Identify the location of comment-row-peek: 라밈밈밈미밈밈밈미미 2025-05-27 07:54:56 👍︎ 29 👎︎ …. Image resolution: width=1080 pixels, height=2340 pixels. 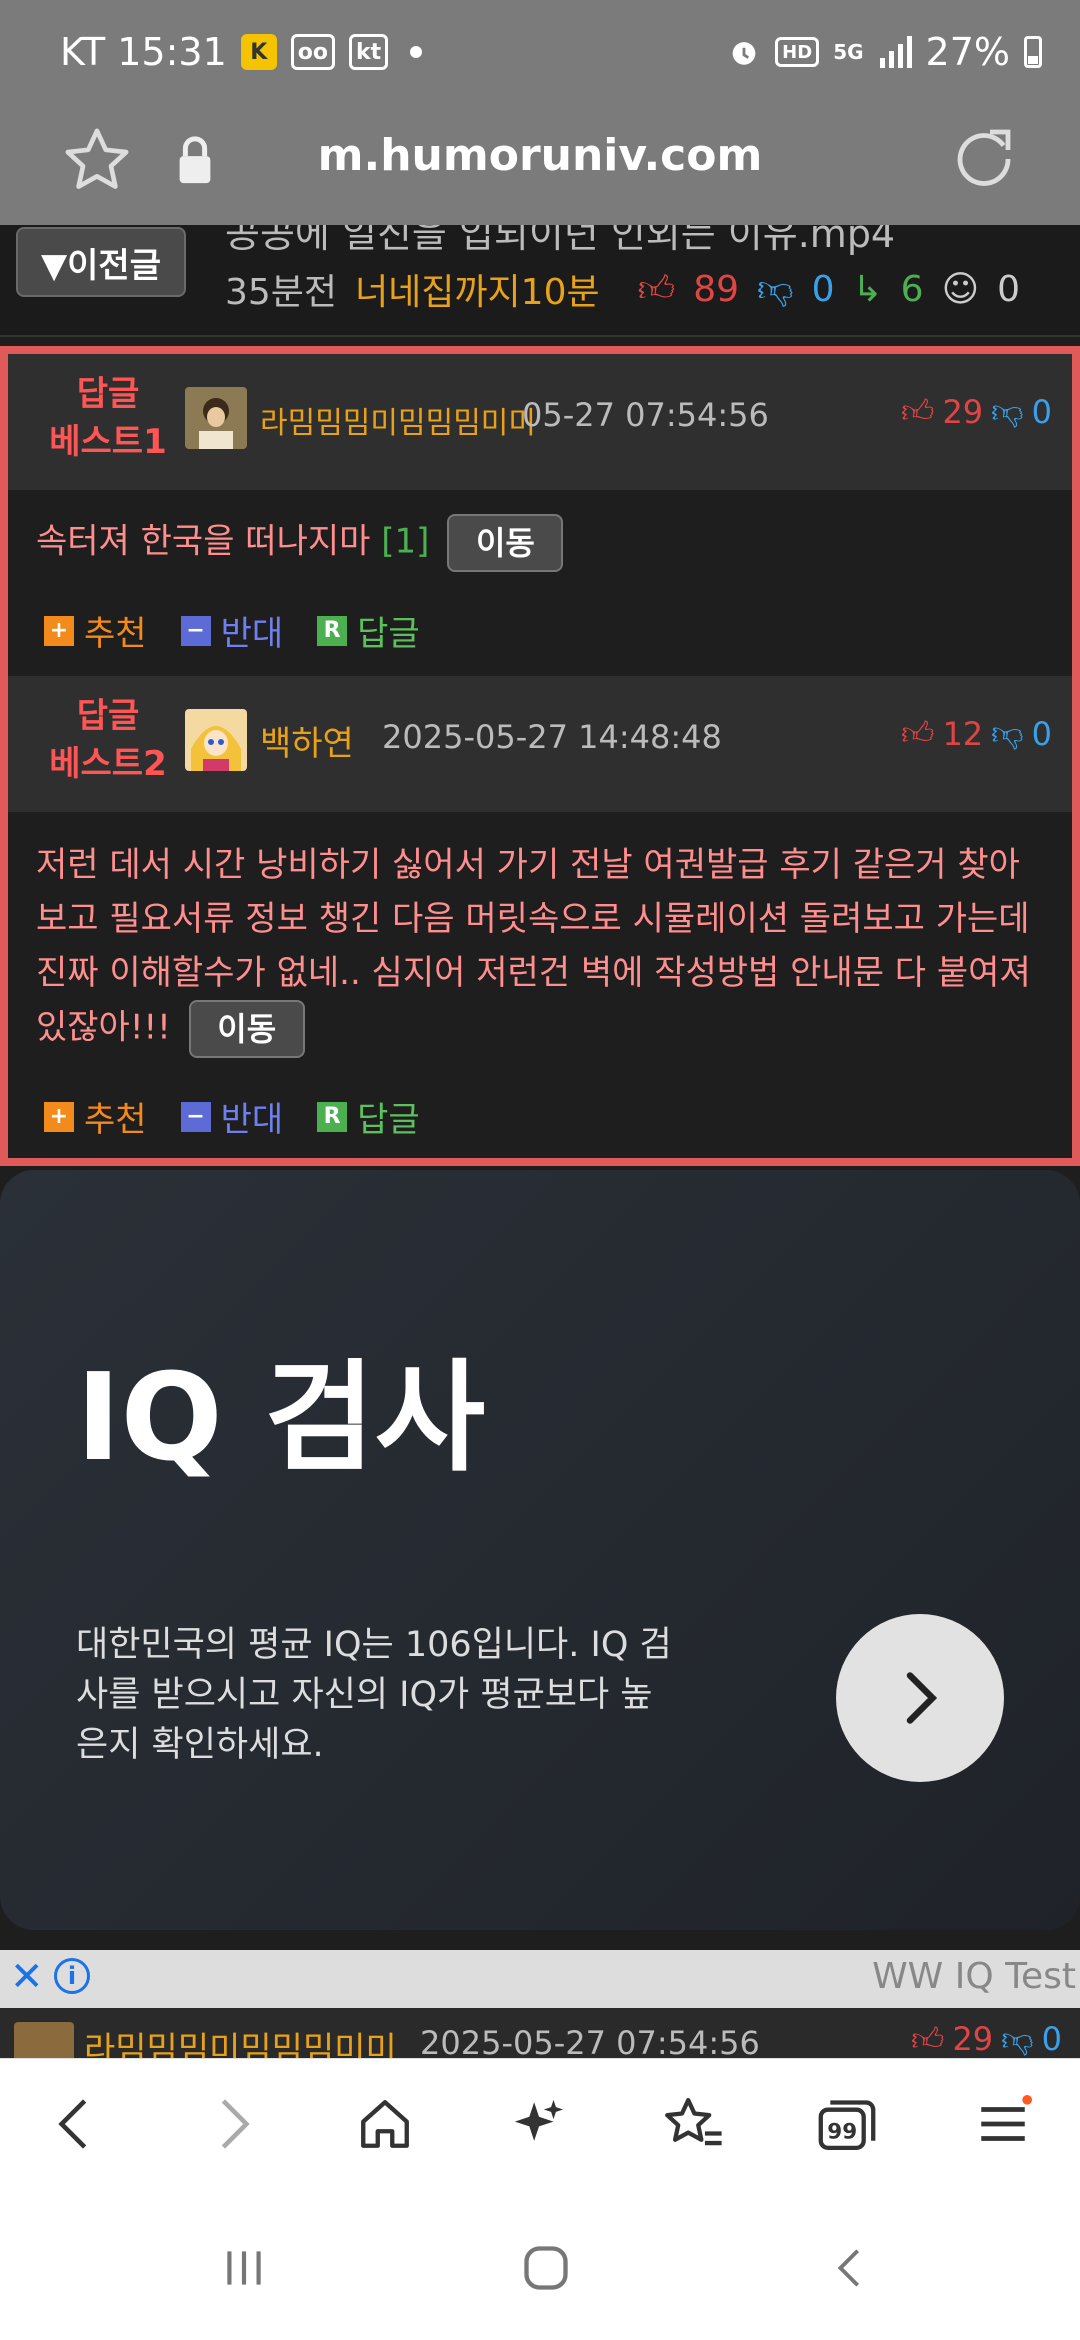
(540, 2033).